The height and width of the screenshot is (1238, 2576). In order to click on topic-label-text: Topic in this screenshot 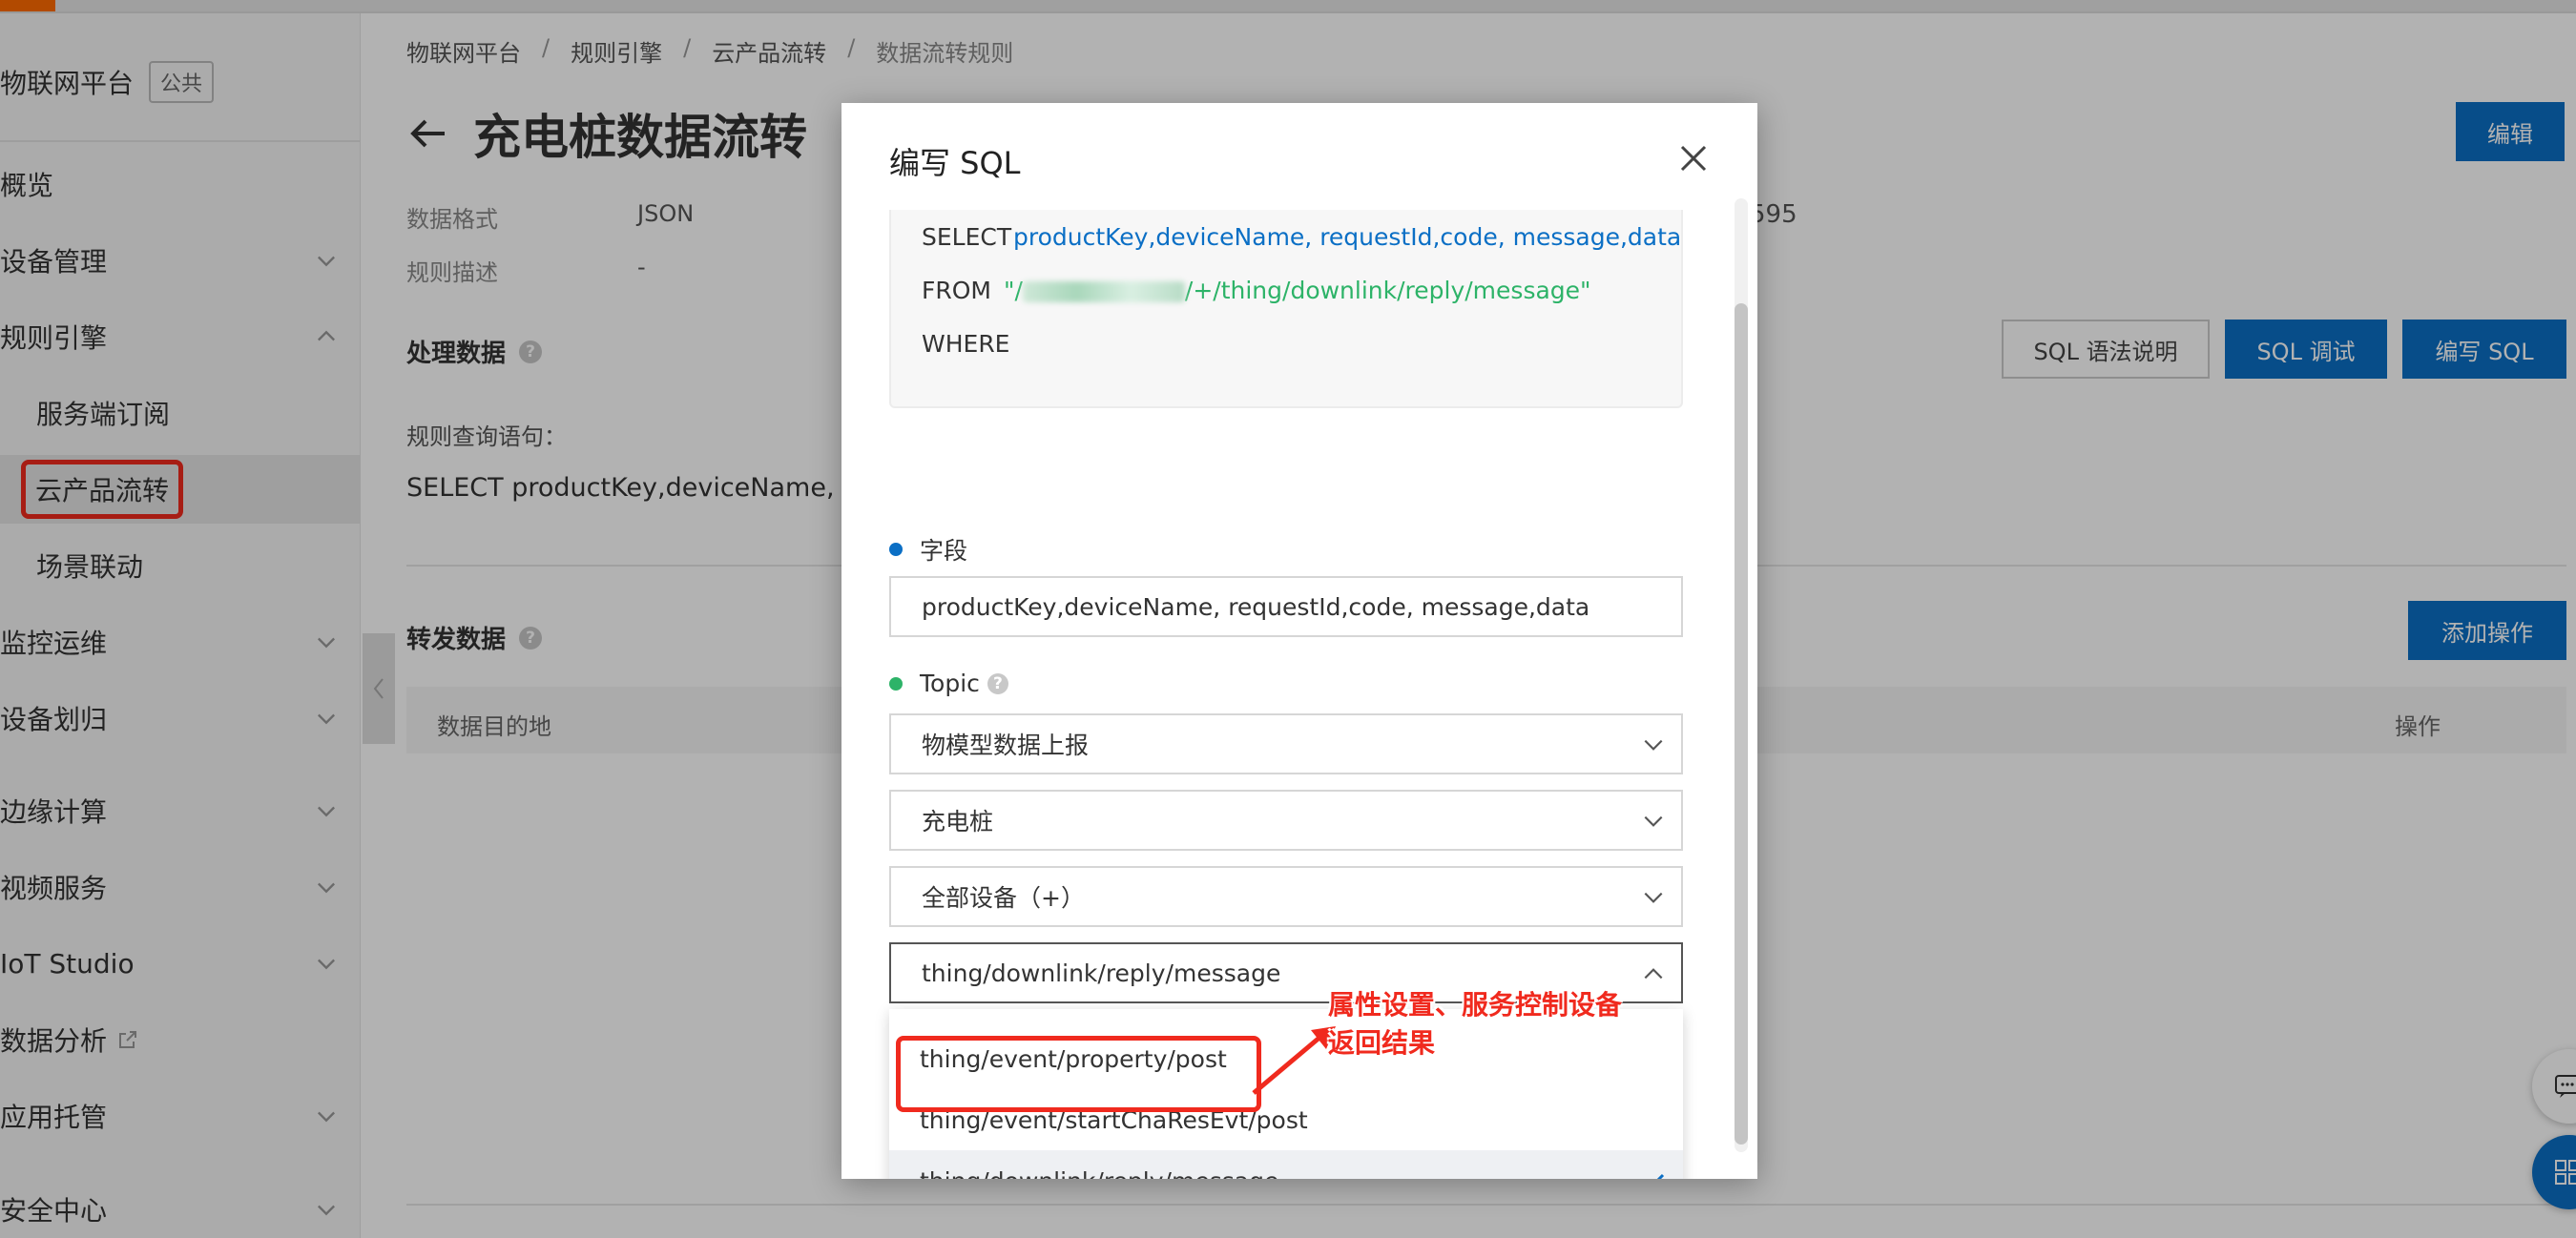, I will do `click(950, 683)`.